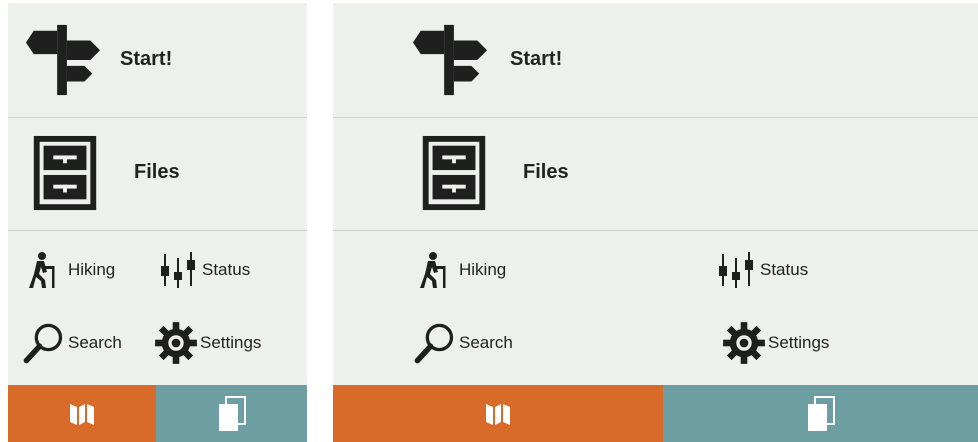  I want to click on files-row: Files, so click(157, 174).